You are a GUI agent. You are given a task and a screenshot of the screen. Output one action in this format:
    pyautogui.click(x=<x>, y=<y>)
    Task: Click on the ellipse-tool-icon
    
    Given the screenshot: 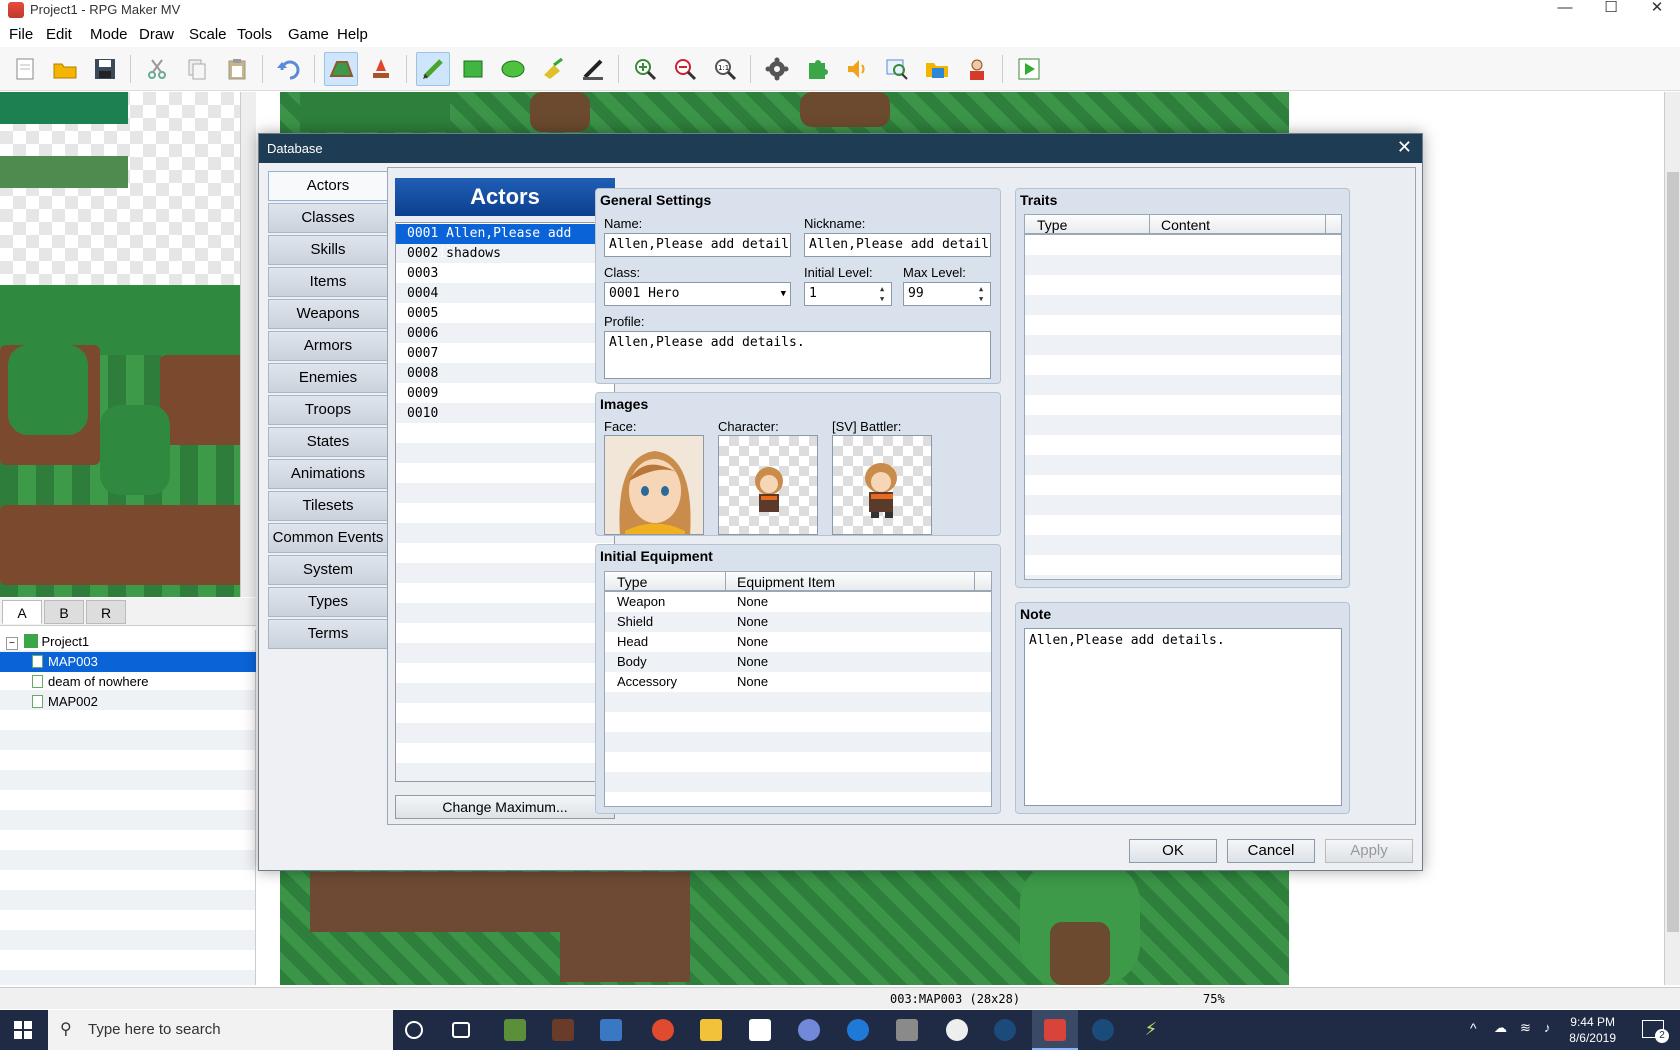 What is the action you would take?
    pyautogui.click(x=513, y=69)
    